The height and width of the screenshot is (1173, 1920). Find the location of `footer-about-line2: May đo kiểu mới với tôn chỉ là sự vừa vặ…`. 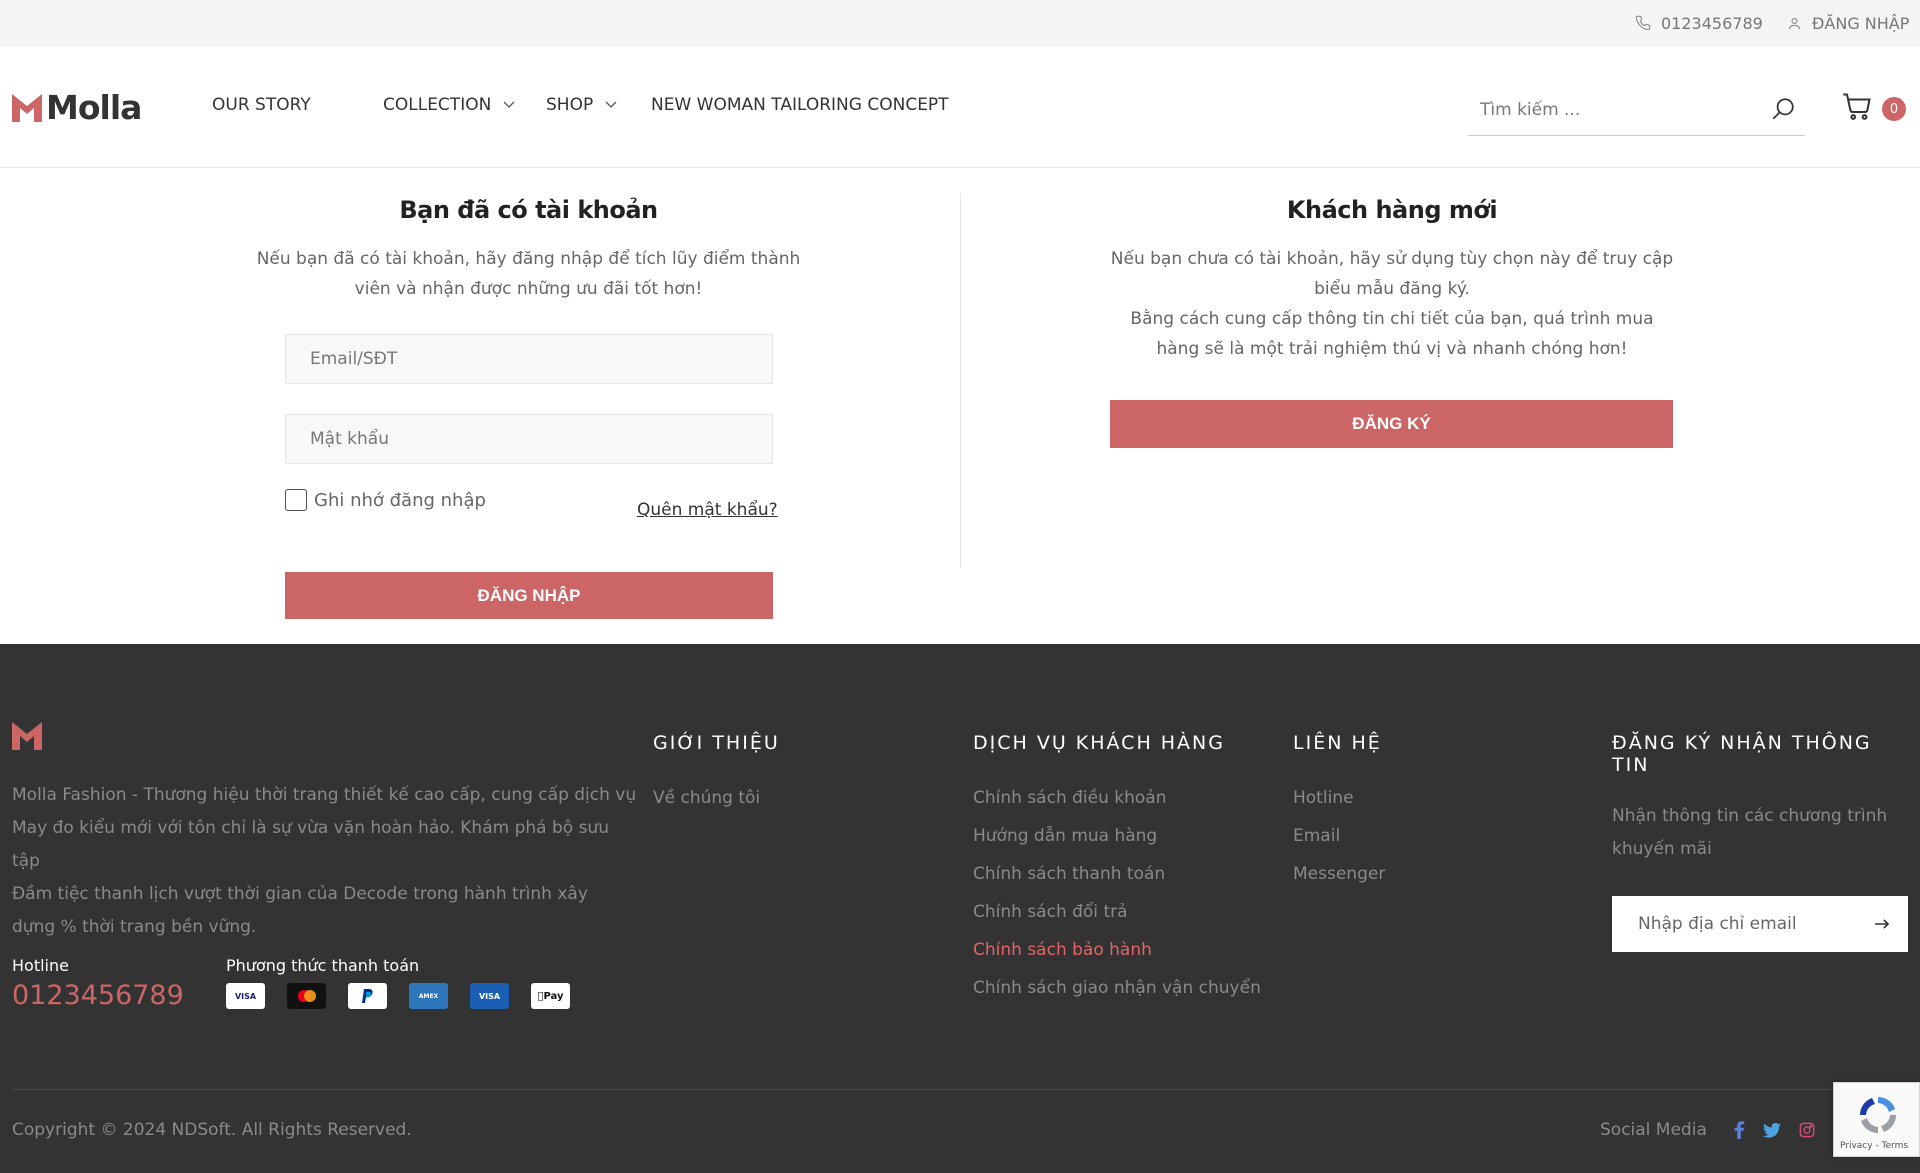

footer-about-line2: May đo kiểu mới với tôn chỉ là sự vừa vặ… is located at coordinates (310, 844).